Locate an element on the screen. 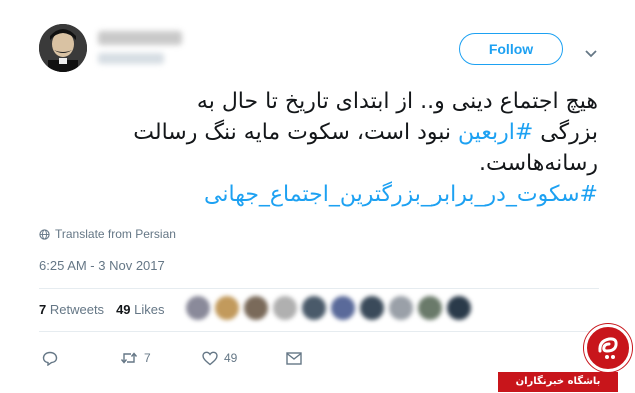  tweet-text-segment: نبود است، سکوت مایه ننگ رسالت is located at coordinates (295, 132).